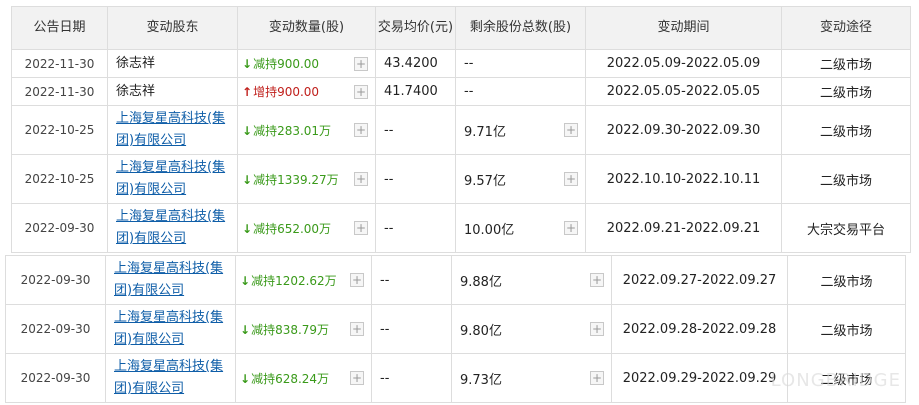 The height and width of the screenshot is (405, 919). I want to click on cell-period: 2022.10.10-2022.10.11, so click(683, 179).